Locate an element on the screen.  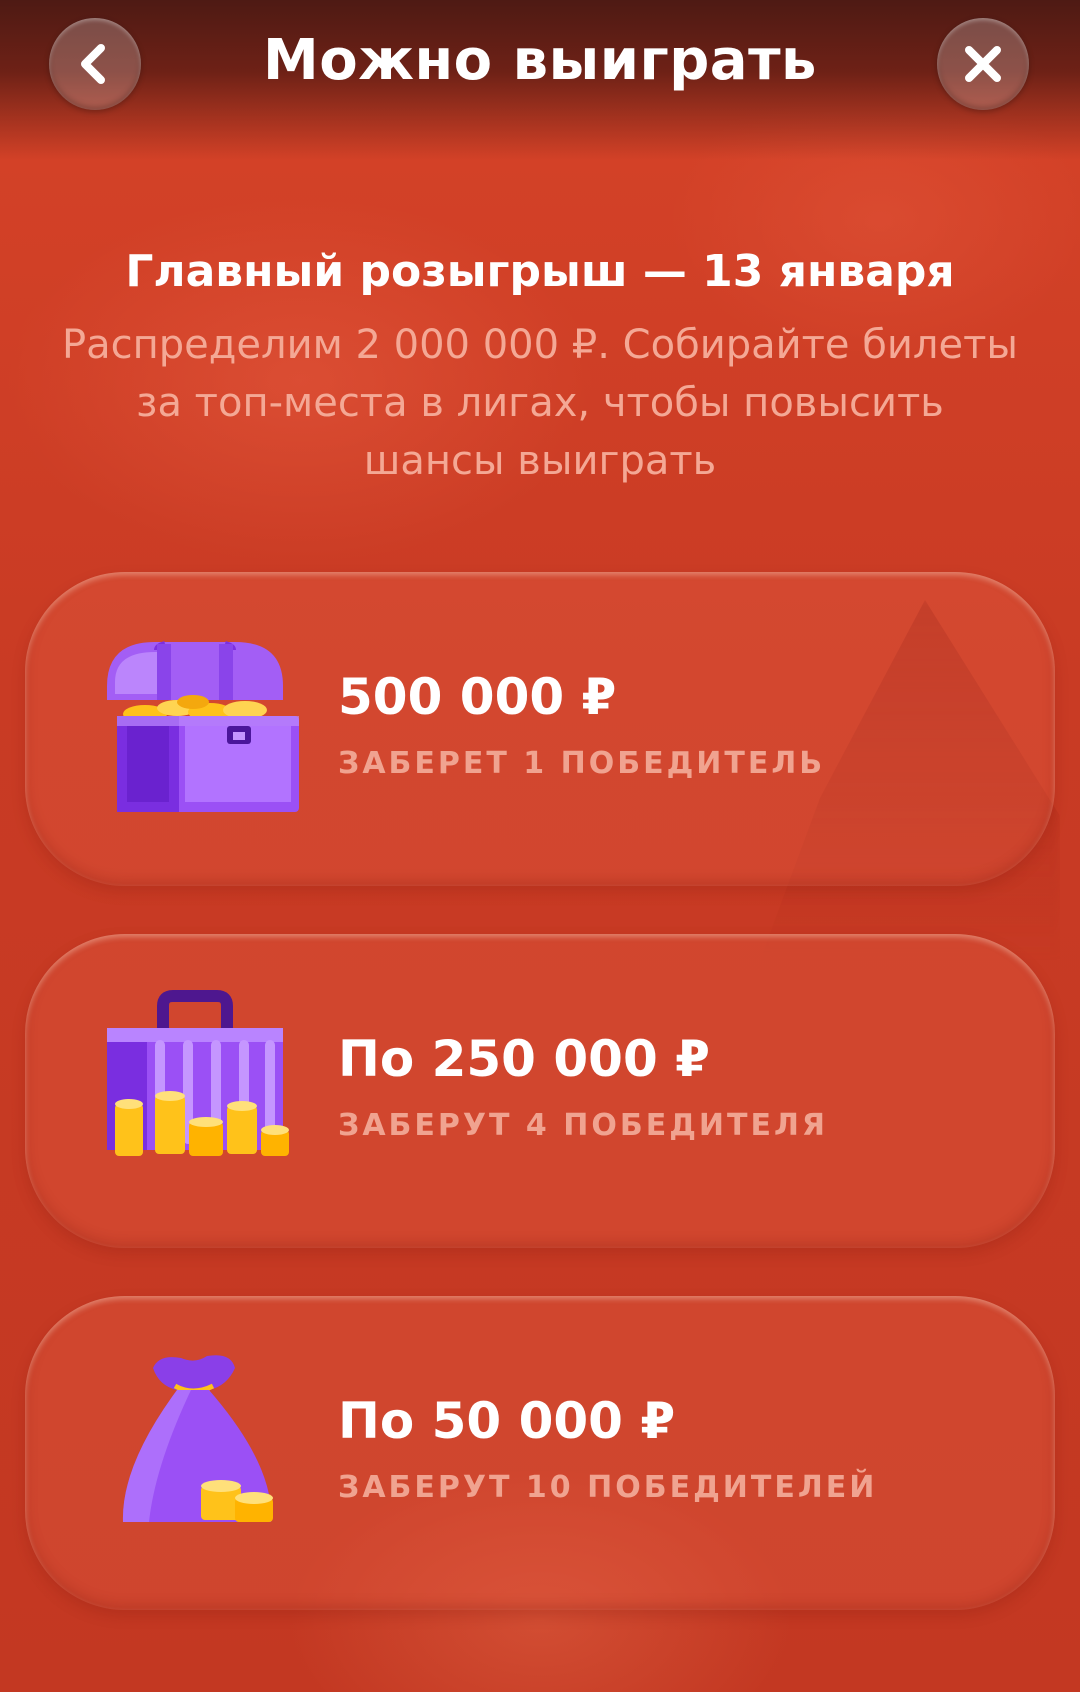
chevron-left-icon is located at coordinates (93, 64).